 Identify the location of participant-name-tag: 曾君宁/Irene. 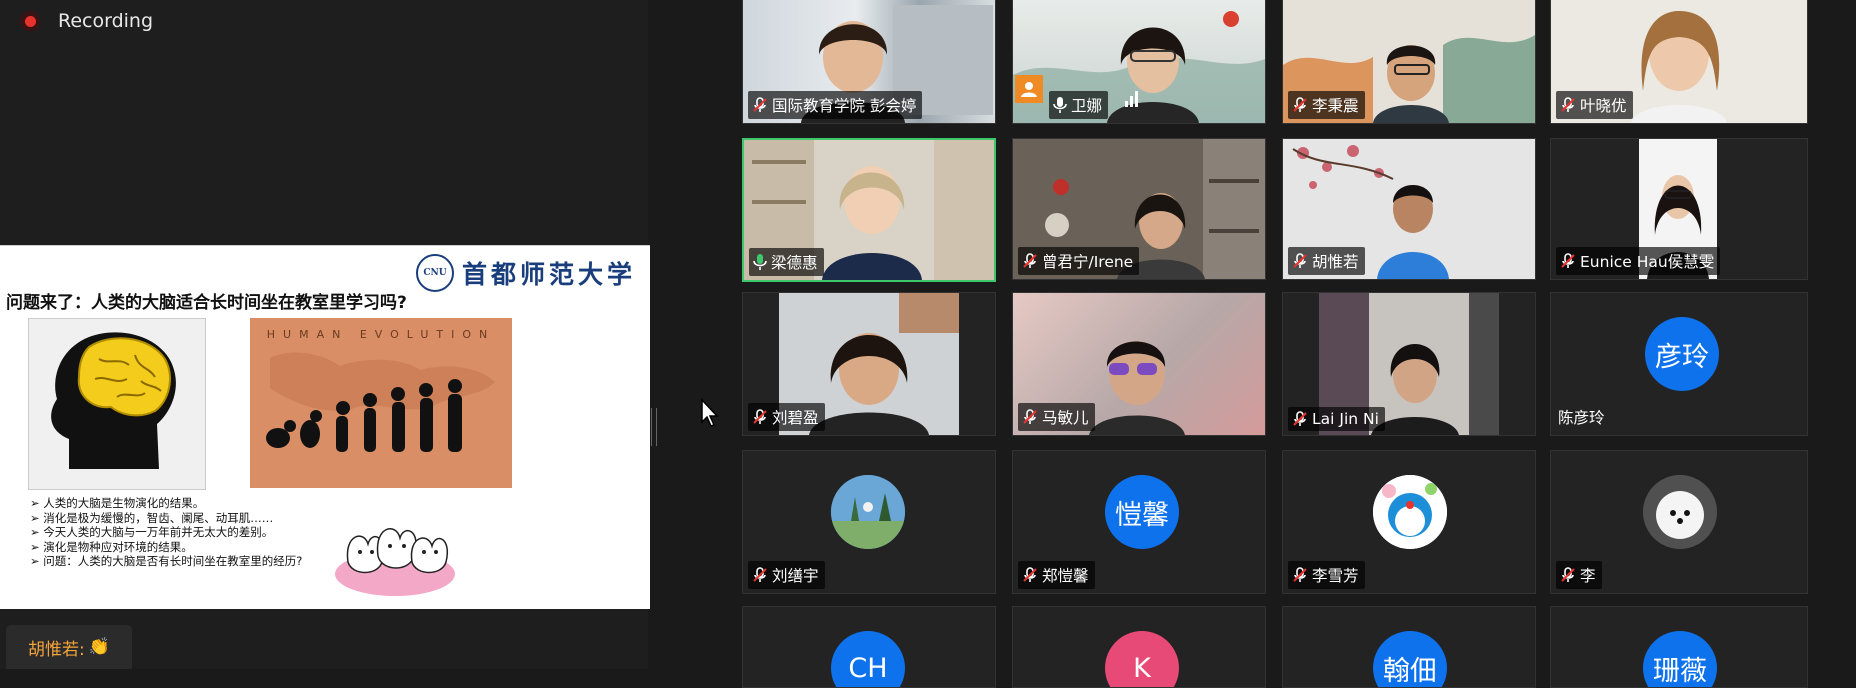
(1079, 261).